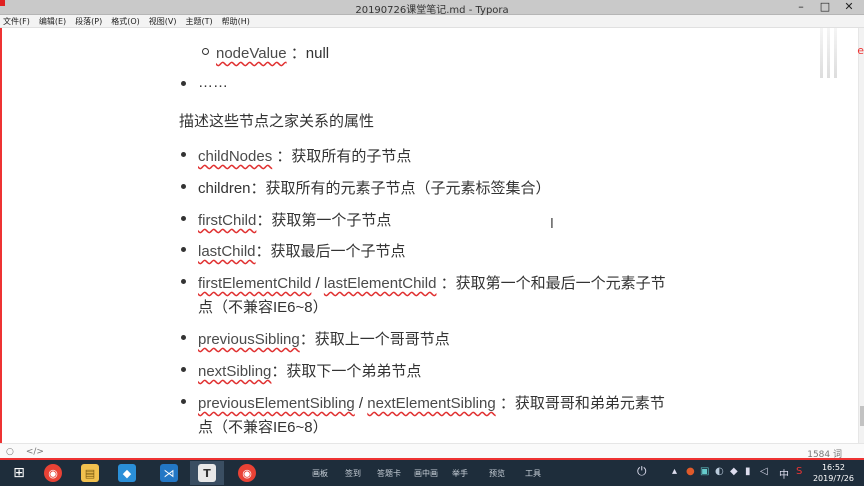  What do you see at coordinates (748, 471) in the screenshot?
I see `network-icon: ▮` at bounding box center [748, 471].